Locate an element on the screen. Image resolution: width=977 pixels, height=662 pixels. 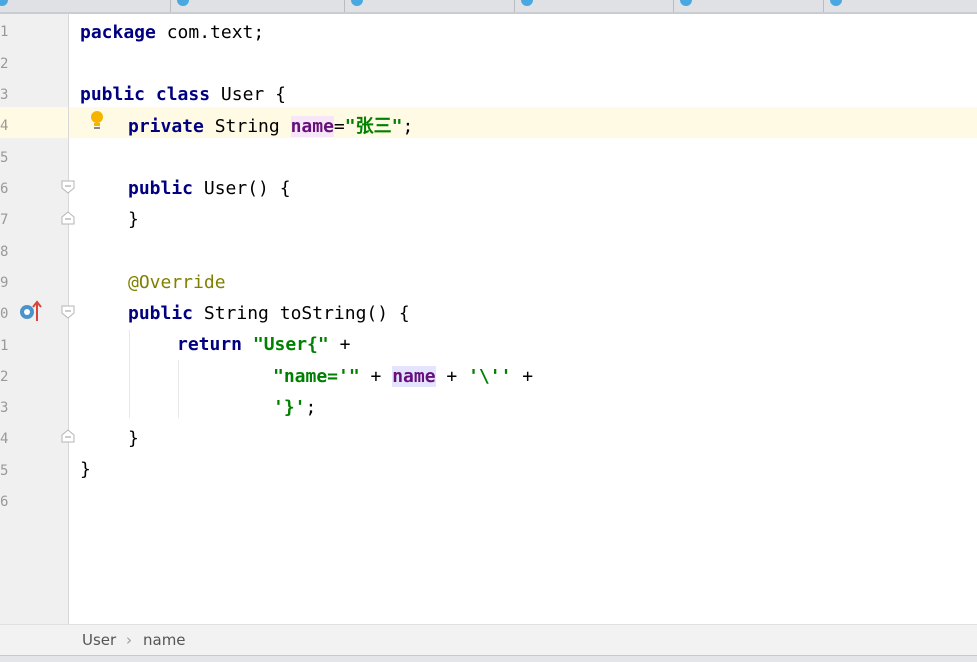
code-text: String is located at coordinates (247, 126).